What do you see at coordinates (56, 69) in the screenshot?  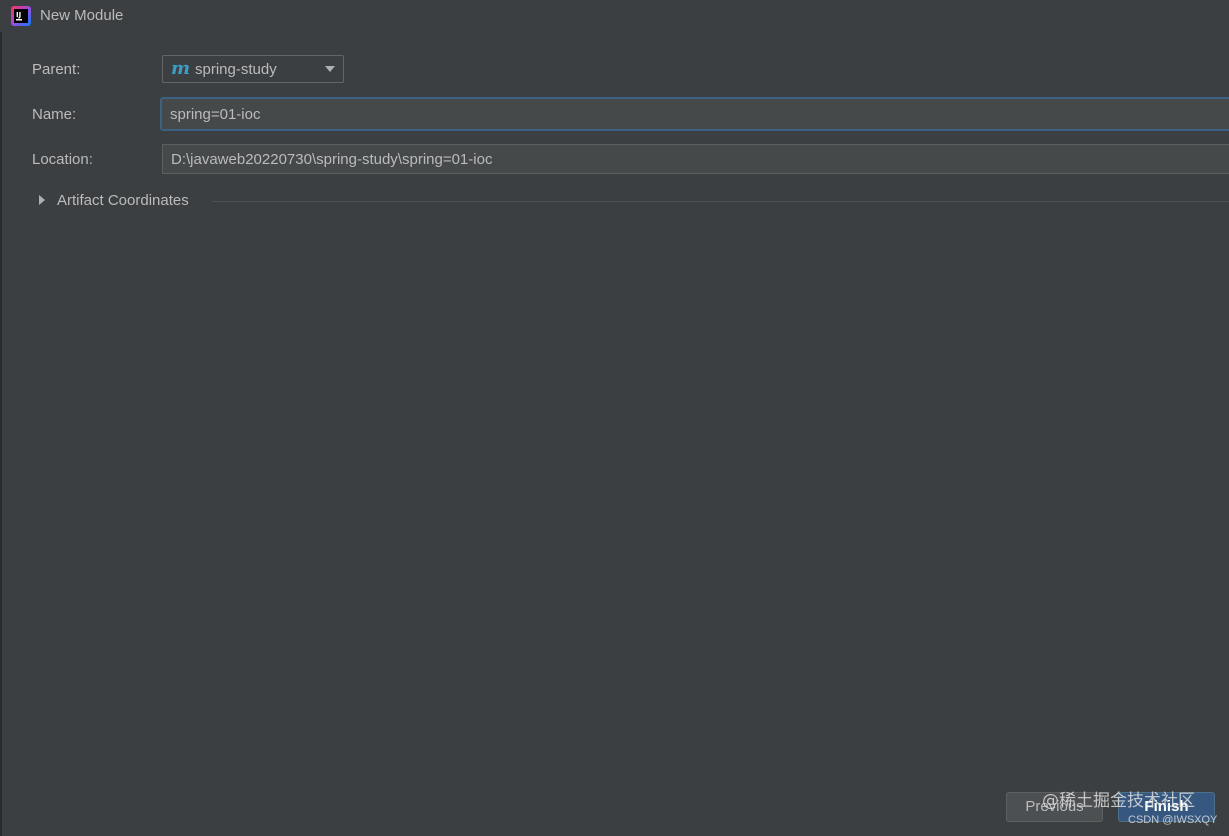 I see `parent-label: Parent:` at bounding box center [56, 69].